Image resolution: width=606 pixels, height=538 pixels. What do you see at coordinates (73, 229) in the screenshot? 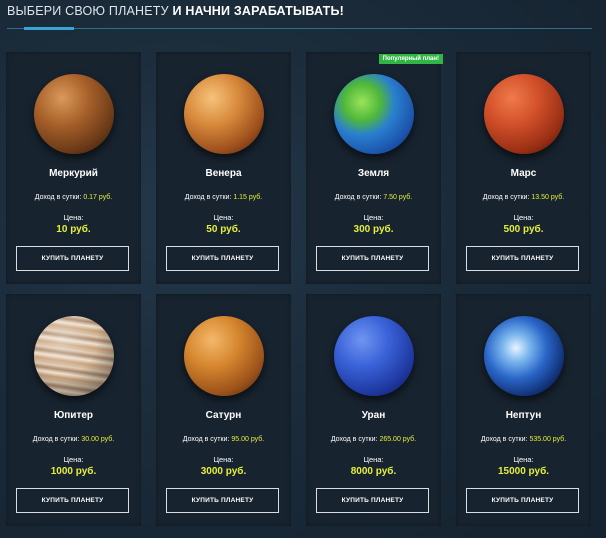
I see `price-value: 10 руб.` at bounding box center [73, 229].